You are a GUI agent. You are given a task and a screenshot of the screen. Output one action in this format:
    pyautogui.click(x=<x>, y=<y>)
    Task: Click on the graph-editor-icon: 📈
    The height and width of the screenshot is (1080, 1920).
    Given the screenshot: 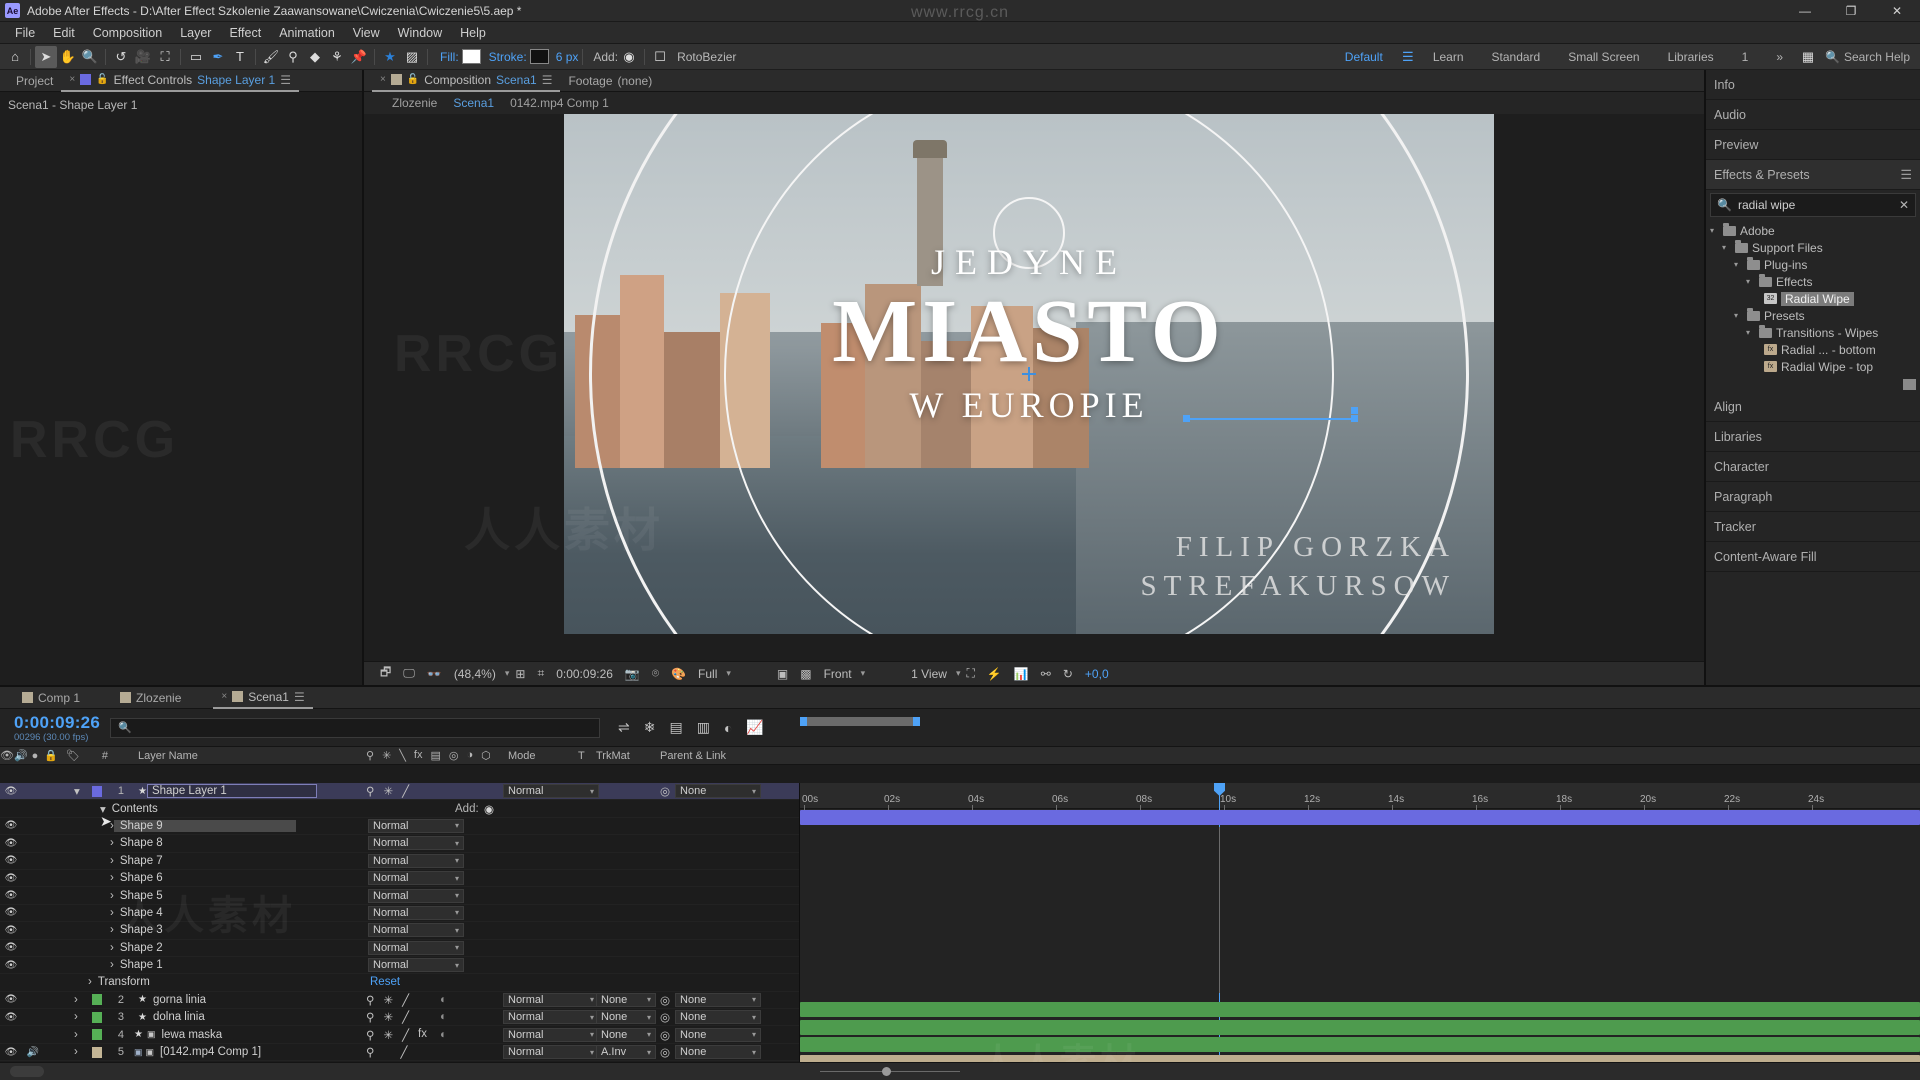 What is the action you would take?
    pyautogui.click(x=754, y=727)
    